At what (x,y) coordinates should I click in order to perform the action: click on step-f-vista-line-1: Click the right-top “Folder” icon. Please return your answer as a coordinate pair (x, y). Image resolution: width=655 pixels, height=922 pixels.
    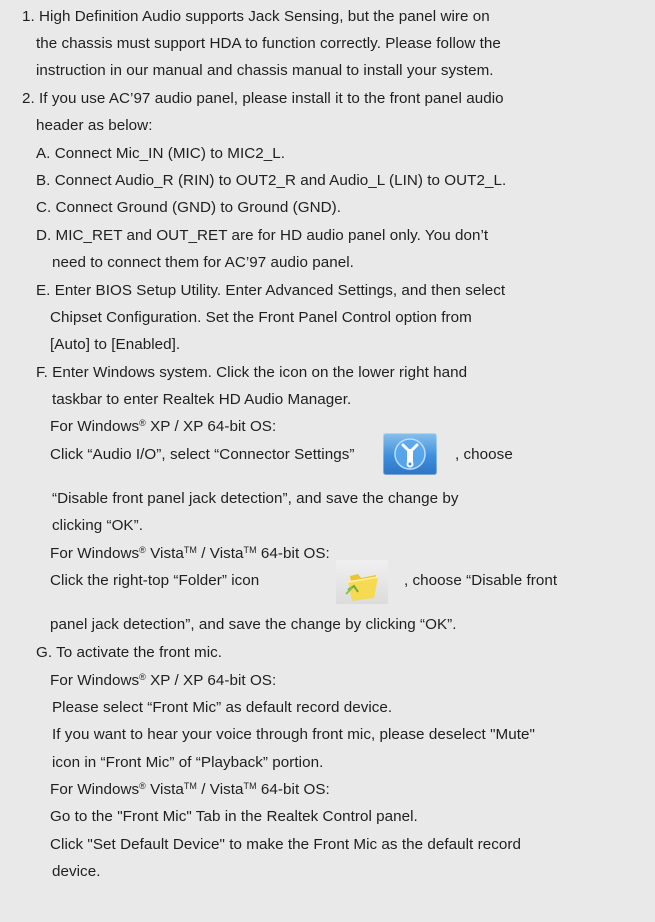
    Looking at the image, I should click on (155, 580).